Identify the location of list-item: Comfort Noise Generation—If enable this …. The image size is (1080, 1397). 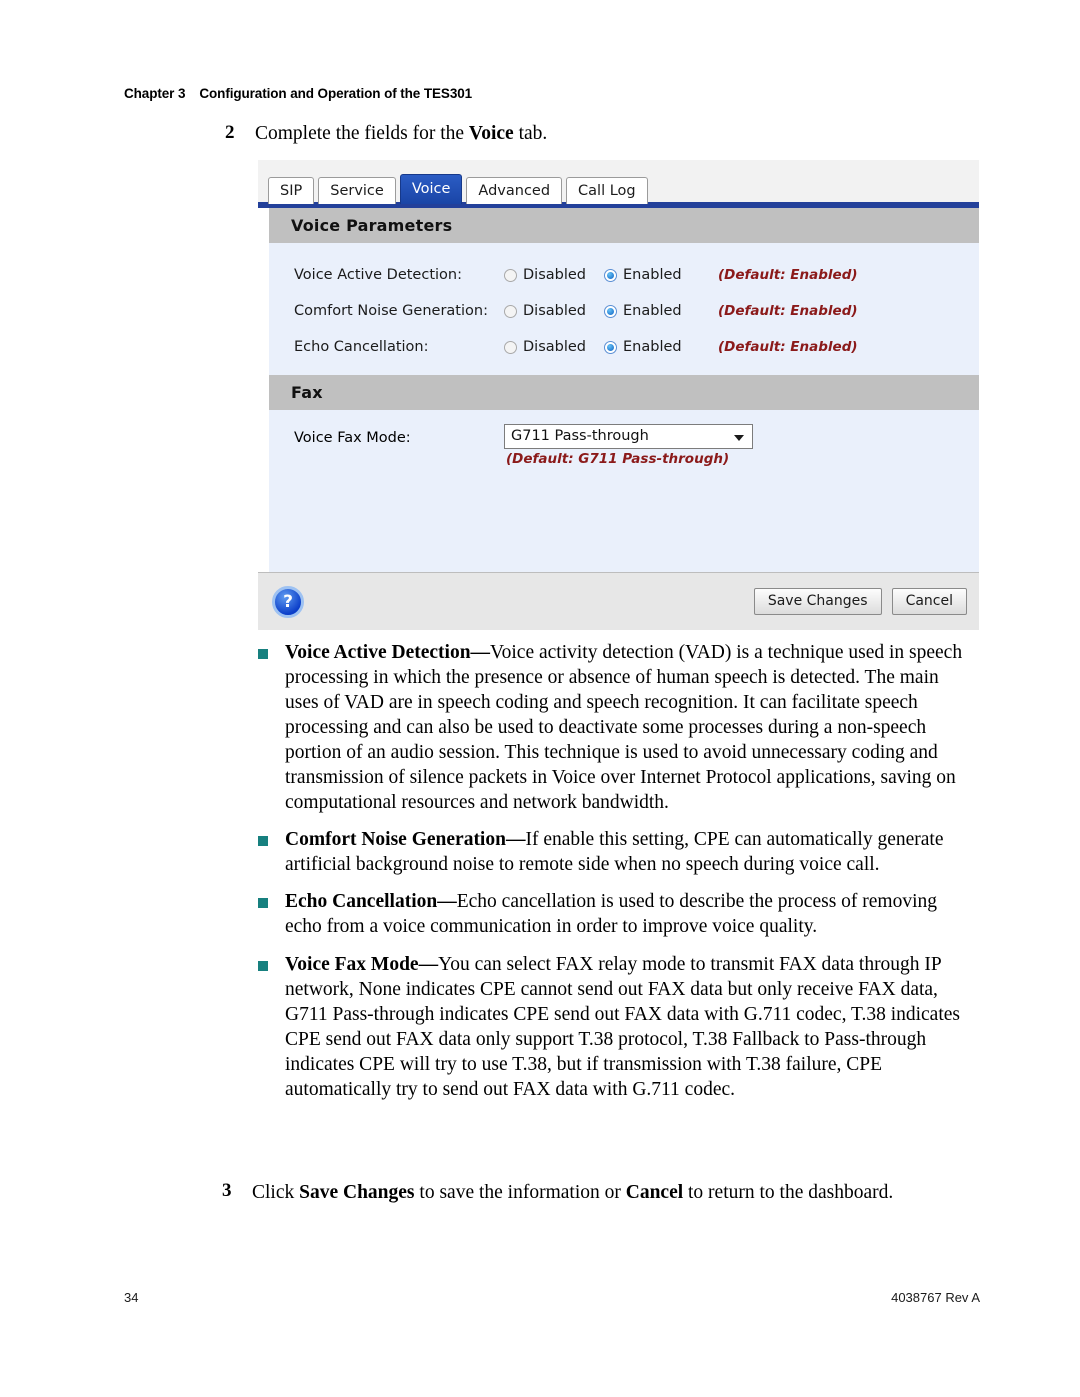
(611, 852).